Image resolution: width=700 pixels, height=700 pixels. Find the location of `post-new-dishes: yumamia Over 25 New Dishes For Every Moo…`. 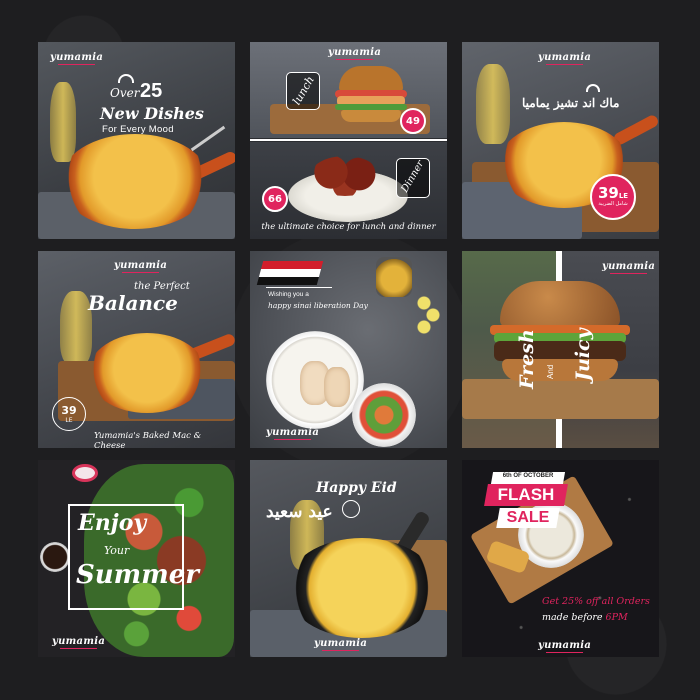

post-new-dishes: yumamia Over 25 New Dishes For Every Moo… is located at coordinates (136, 140).